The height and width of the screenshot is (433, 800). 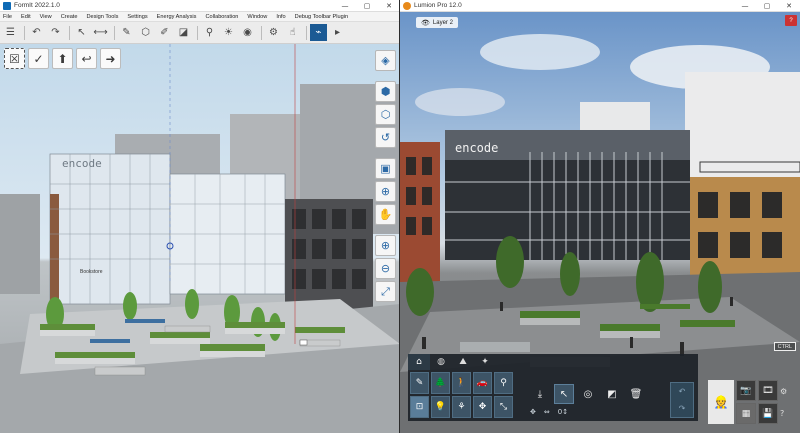 I want to click on pan-hand-icon: ✋, so click(x=385, y=214).